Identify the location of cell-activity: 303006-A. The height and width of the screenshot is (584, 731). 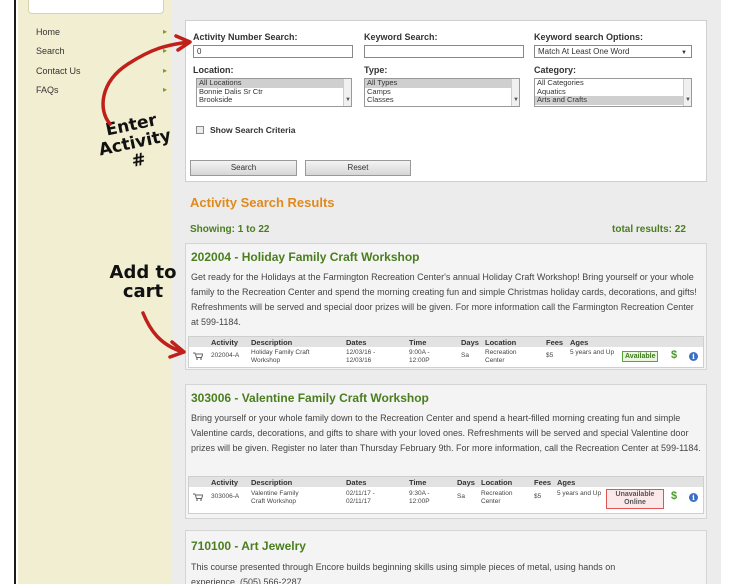
(225, 497).